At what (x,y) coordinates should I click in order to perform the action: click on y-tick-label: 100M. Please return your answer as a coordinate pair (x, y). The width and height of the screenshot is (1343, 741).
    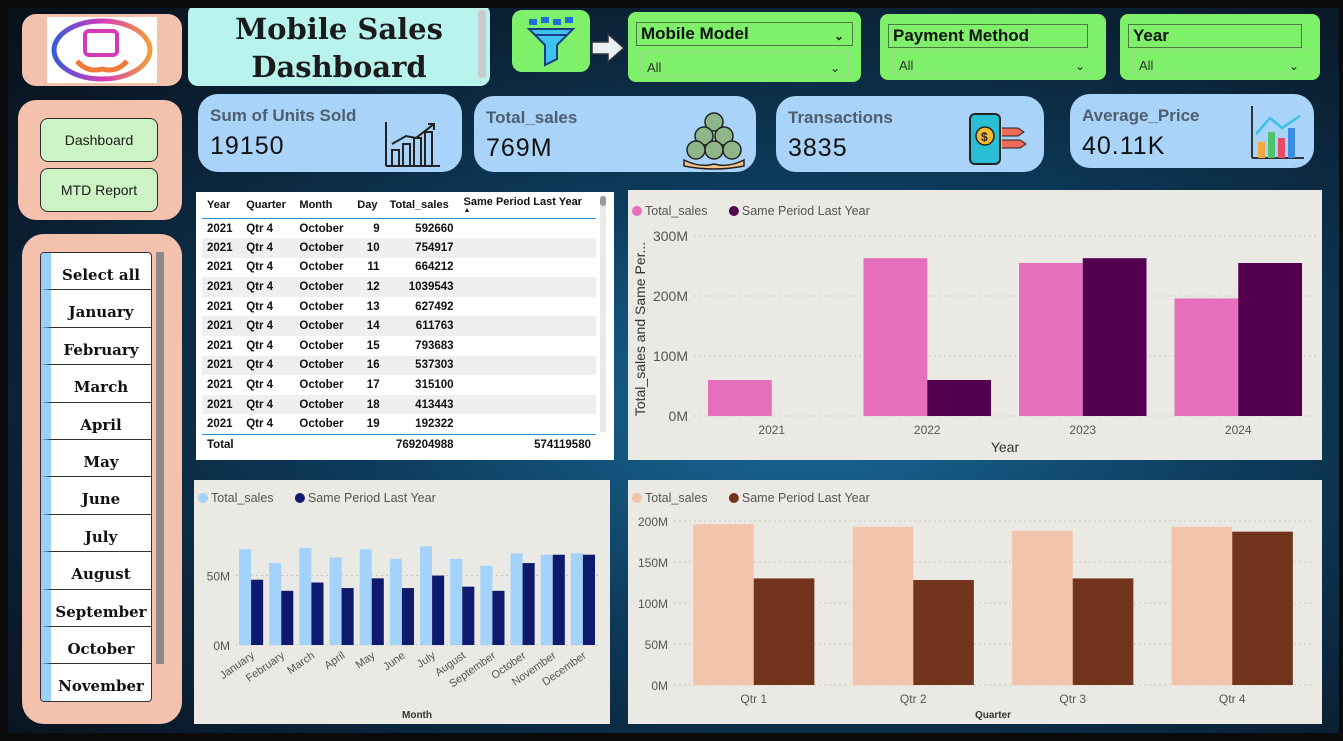
    Looking at the image, I should click on (670, 356).